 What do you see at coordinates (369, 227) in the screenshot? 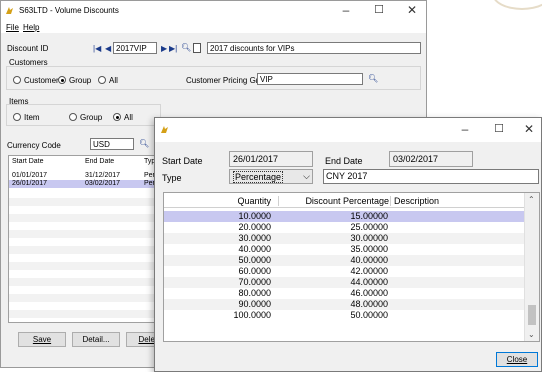
I see `row-discount: 25.00000` at bounding box center [369, 227].